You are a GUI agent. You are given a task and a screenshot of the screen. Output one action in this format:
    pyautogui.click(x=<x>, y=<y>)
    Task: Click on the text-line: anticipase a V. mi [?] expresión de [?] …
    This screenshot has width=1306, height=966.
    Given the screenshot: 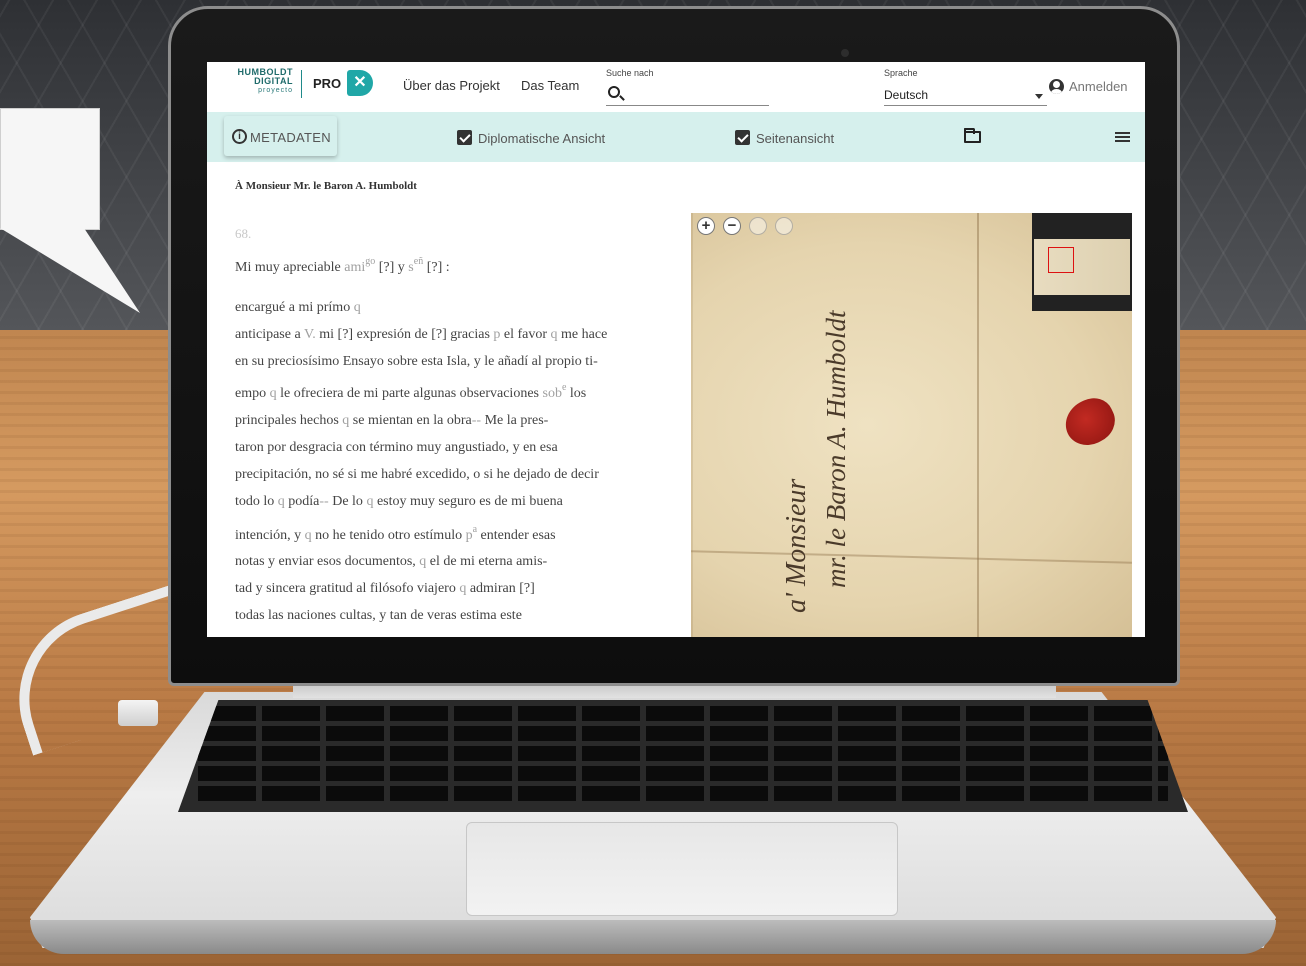 What is the action you would take?
    pyautogui.click(x=421, y=334)
    